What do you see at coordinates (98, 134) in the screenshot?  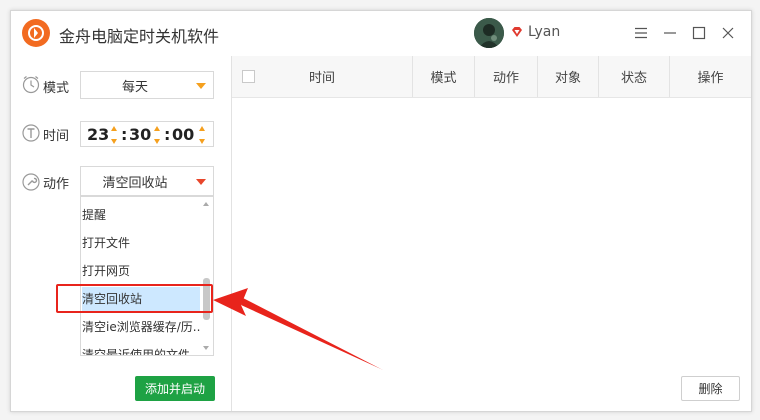 I see `hour-value: 23` at bounding box center [98, 134].